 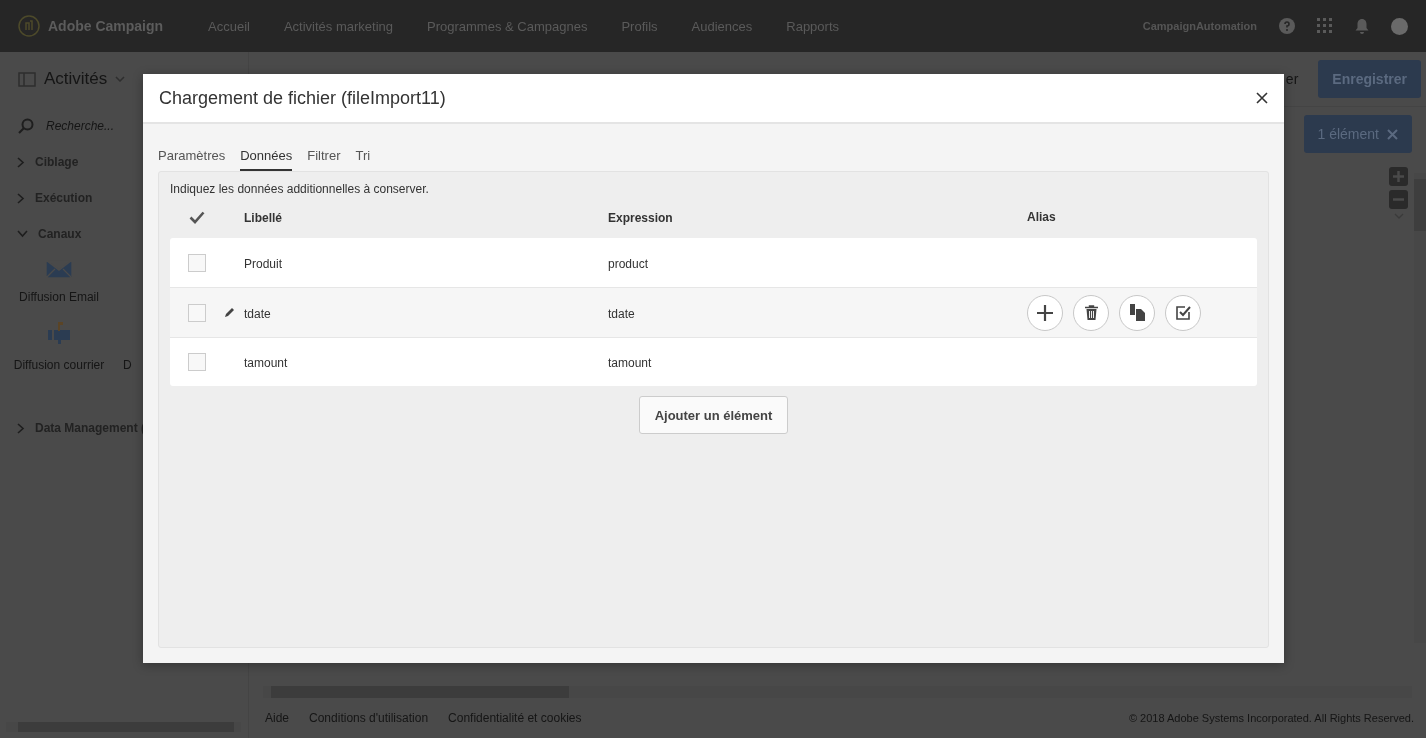 I want to click on add-item-button: Ajouter un élément, so click(x=713, y=415).